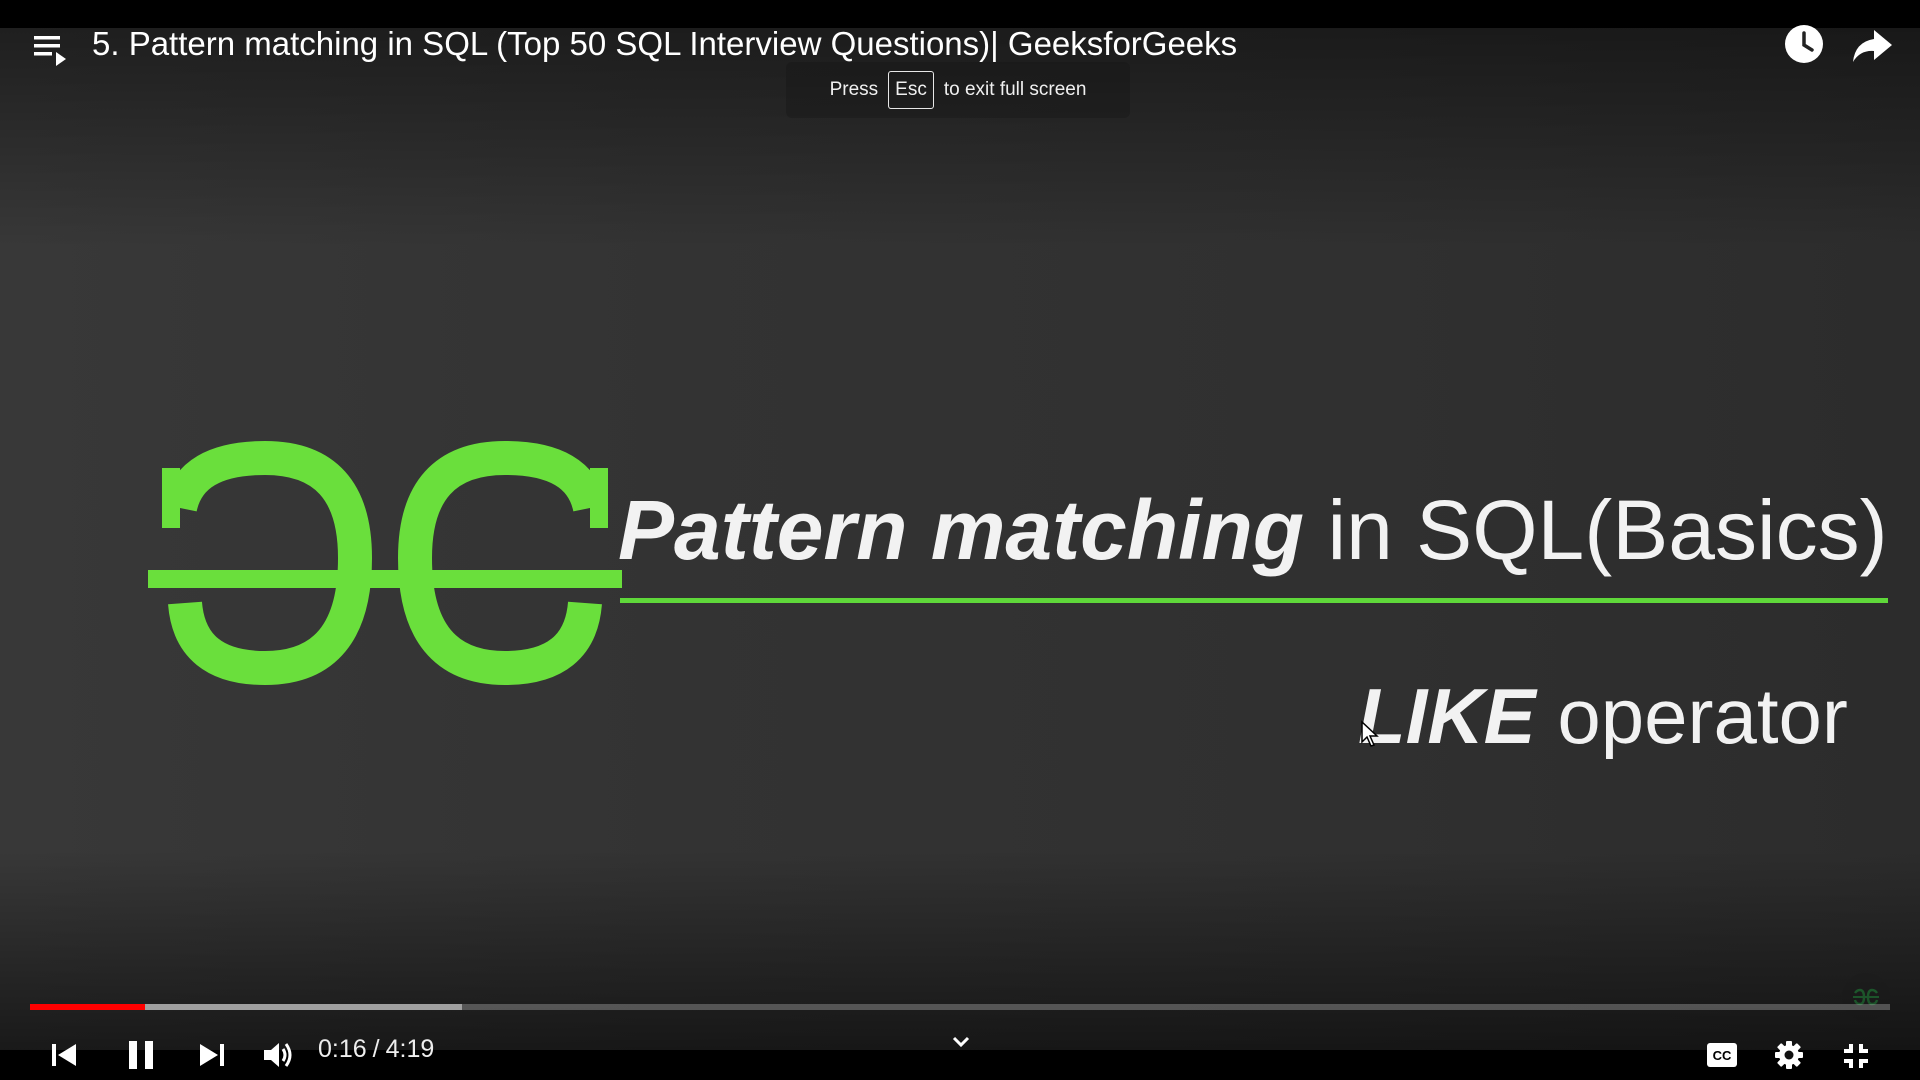 The image size is (1920, 1080). I want to click on exit-fullscreen-icon, so click(1856, 1056).